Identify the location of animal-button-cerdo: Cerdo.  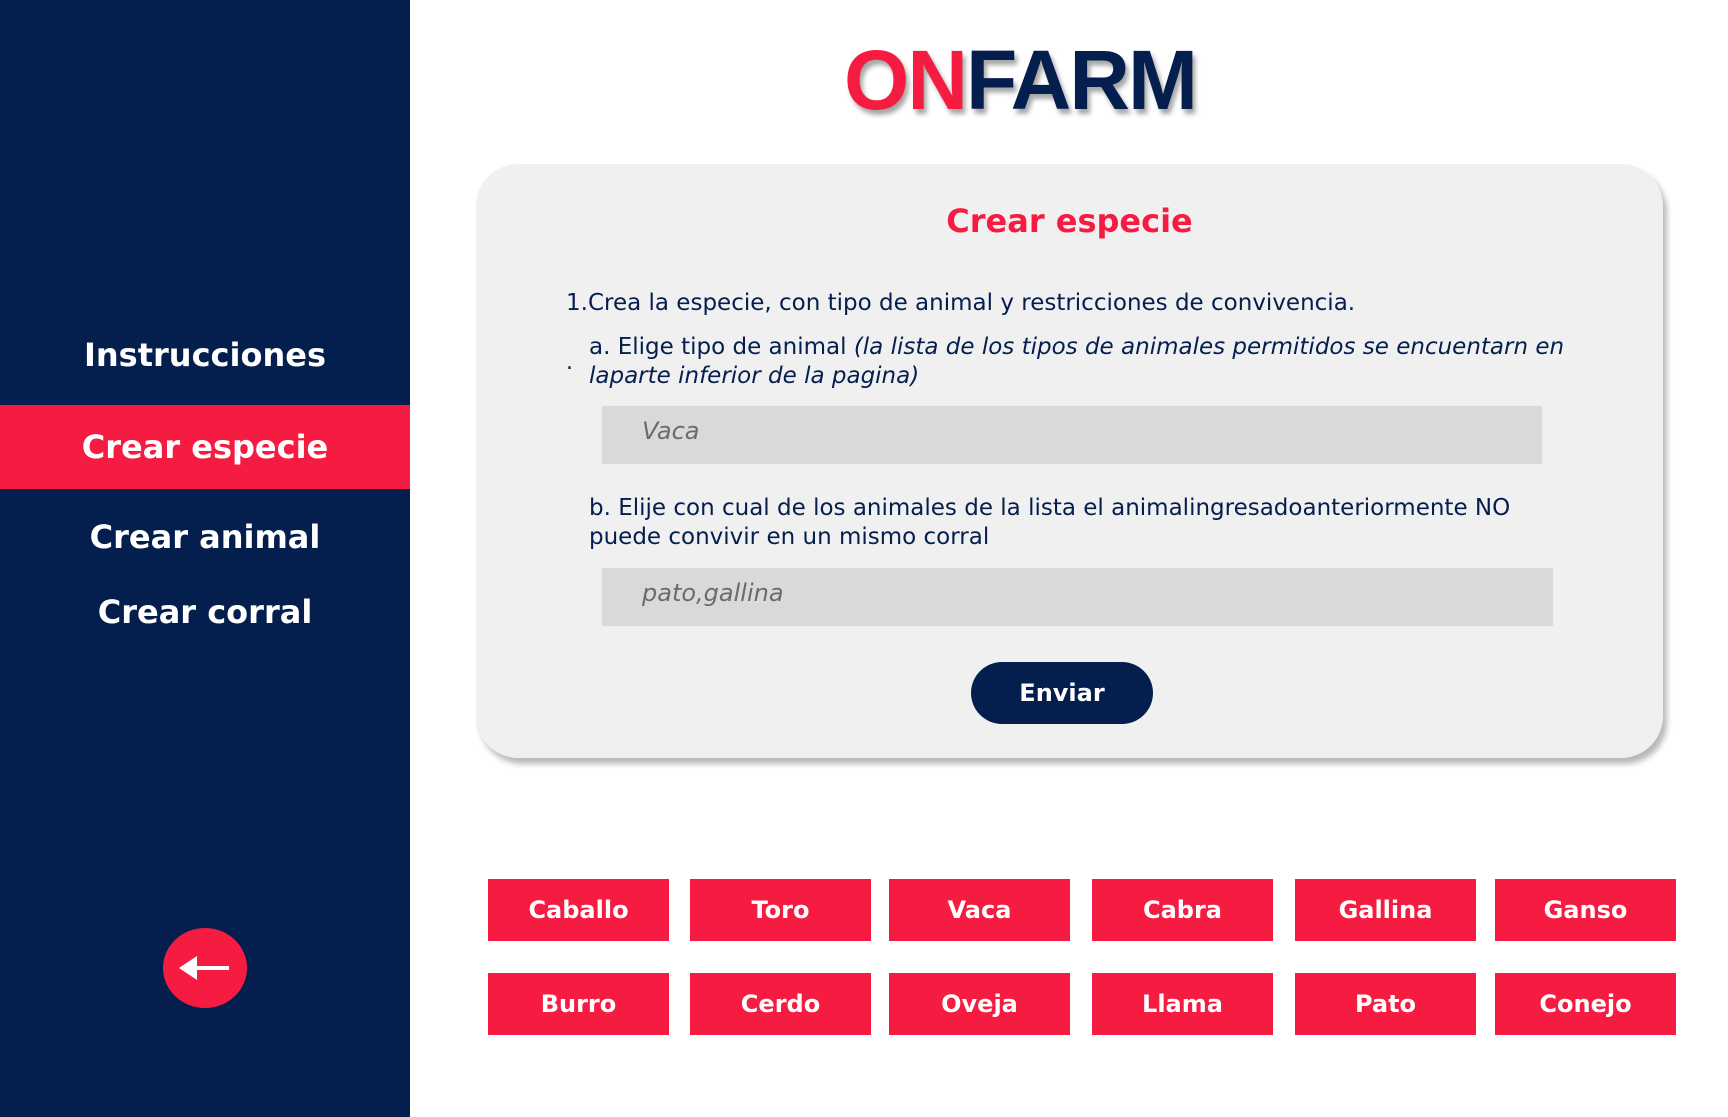
(780, 1004).